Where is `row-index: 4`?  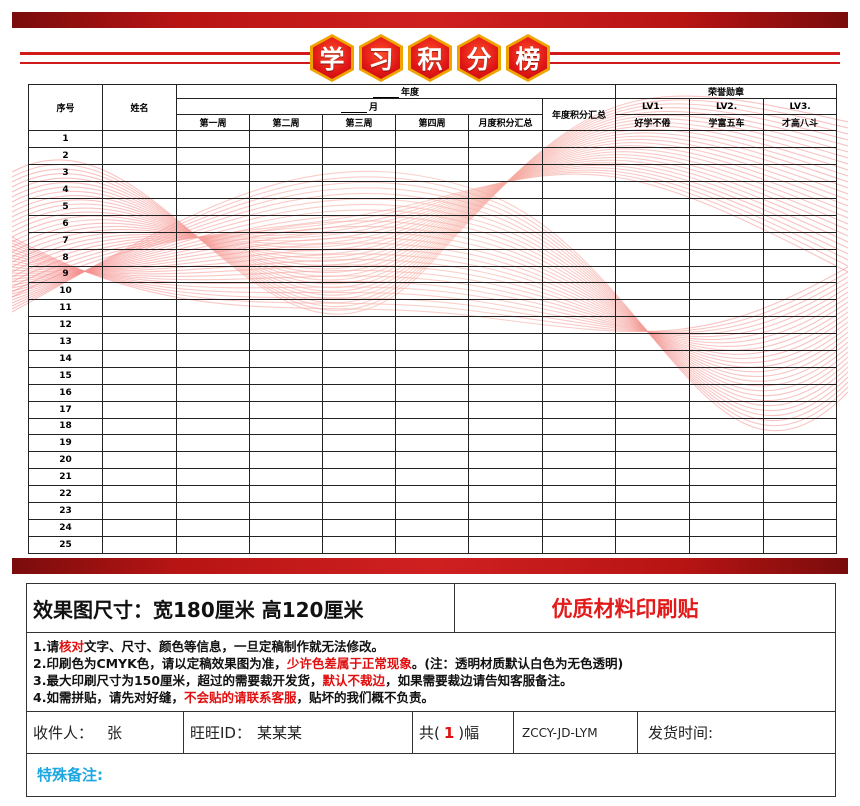
row-index: 4 is located at coordinates (65, 190).